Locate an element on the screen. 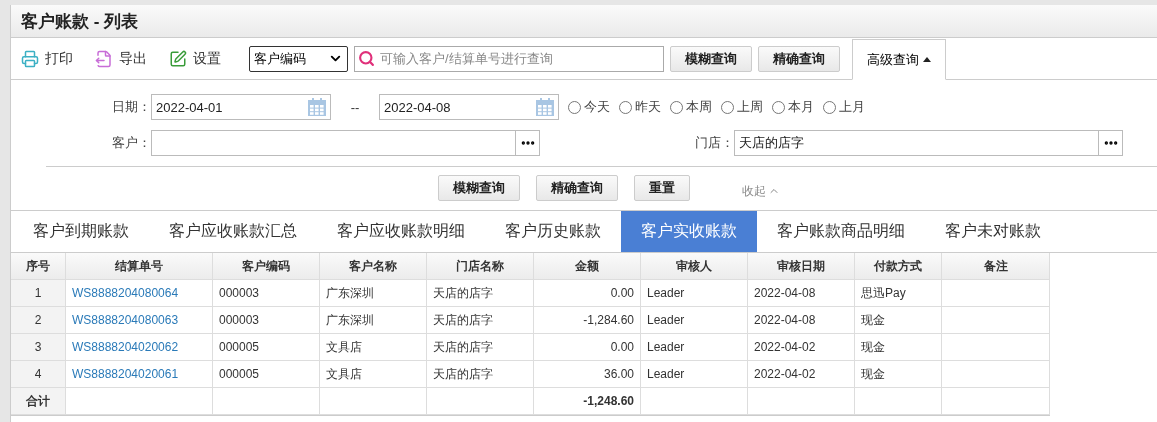 The height and width of the screenshot is (422, 1157). radio-option: 上月 is located at coordinates (844, 107).